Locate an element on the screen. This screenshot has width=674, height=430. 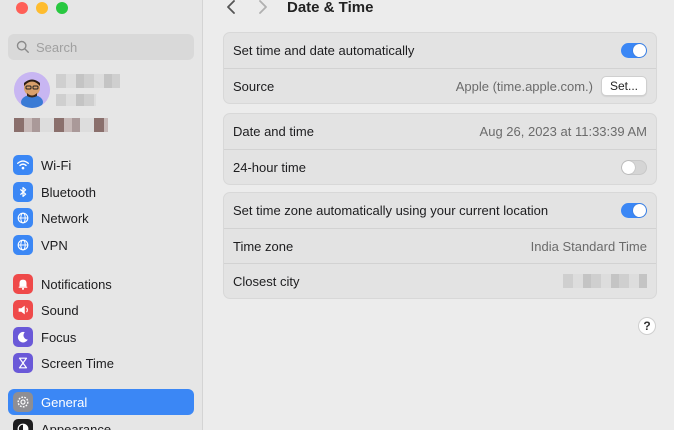
sidebar-item-notifications: Notifications is located at coordinates (101, 284).